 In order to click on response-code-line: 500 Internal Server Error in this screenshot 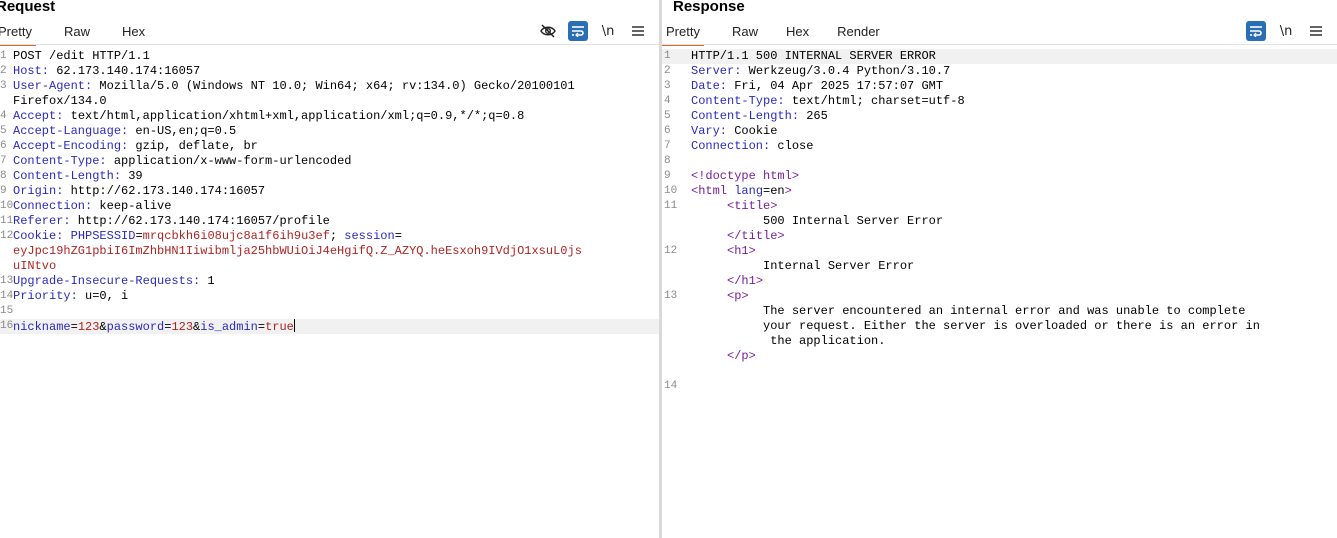, I will do `click(999, 221)`.